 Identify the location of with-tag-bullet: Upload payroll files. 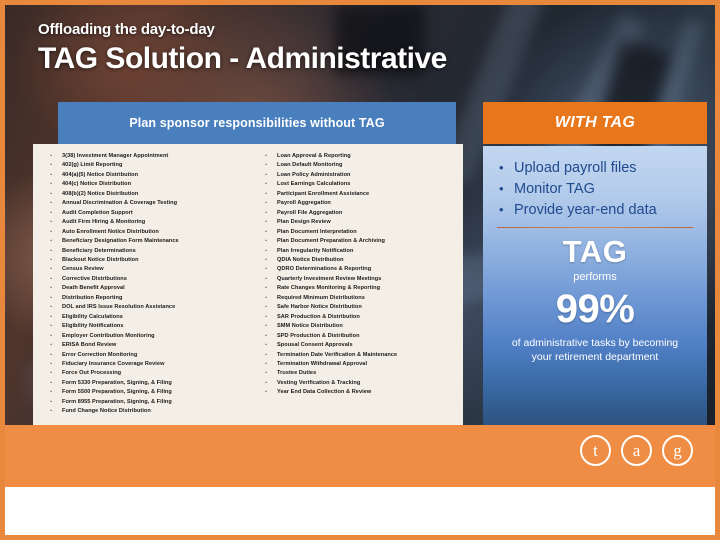
(595, 168).